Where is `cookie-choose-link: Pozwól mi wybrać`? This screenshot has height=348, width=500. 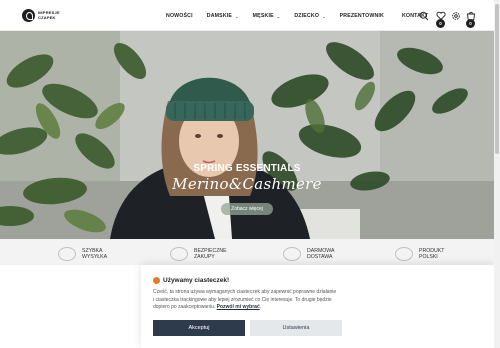
cookie-choose-link: Pozwól mi wybrać is located at coordinates (238, 307).